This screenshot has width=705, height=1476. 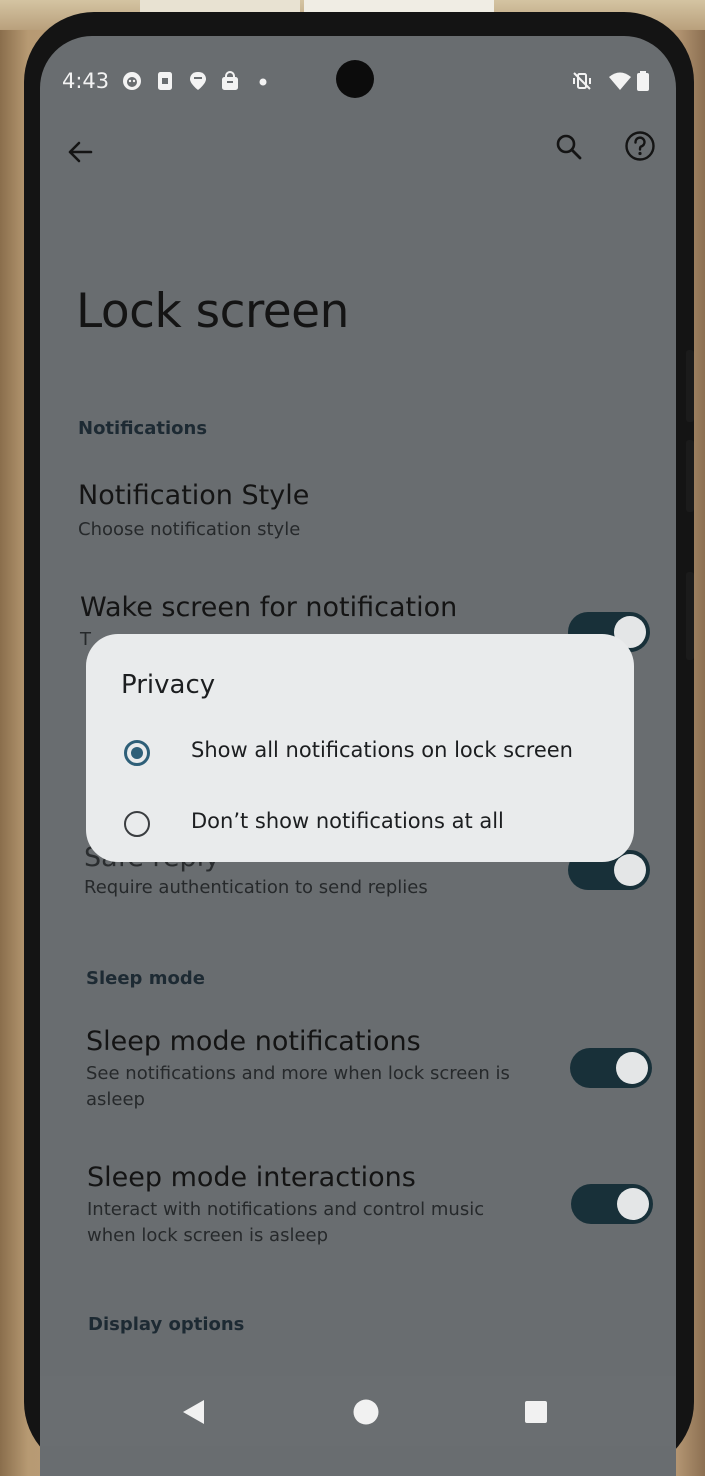 I want to click on setting-title: Notification Style, so click(x=194, y=495).